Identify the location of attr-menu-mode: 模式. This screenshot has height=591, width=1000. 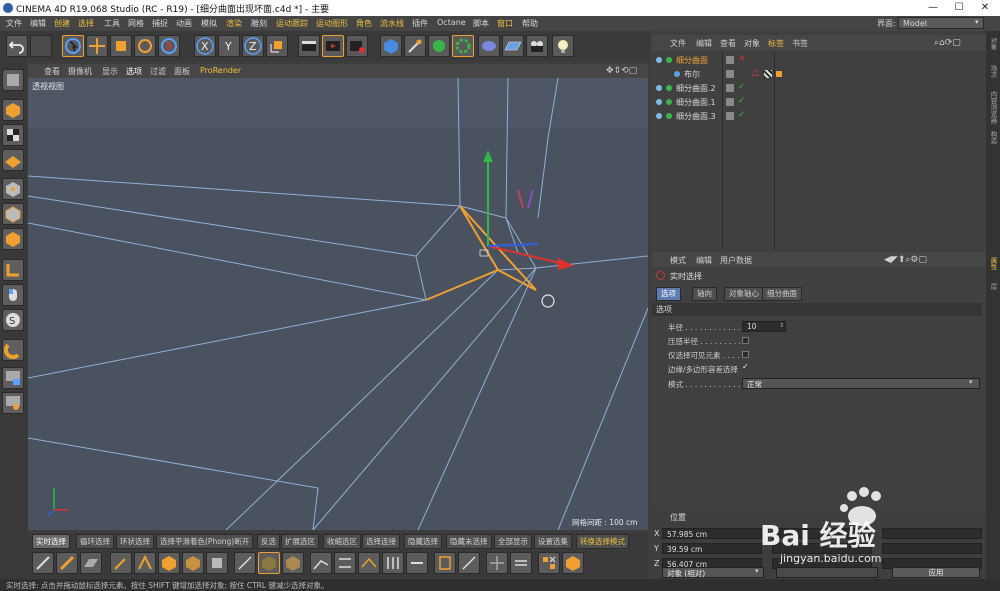
(678, 260).